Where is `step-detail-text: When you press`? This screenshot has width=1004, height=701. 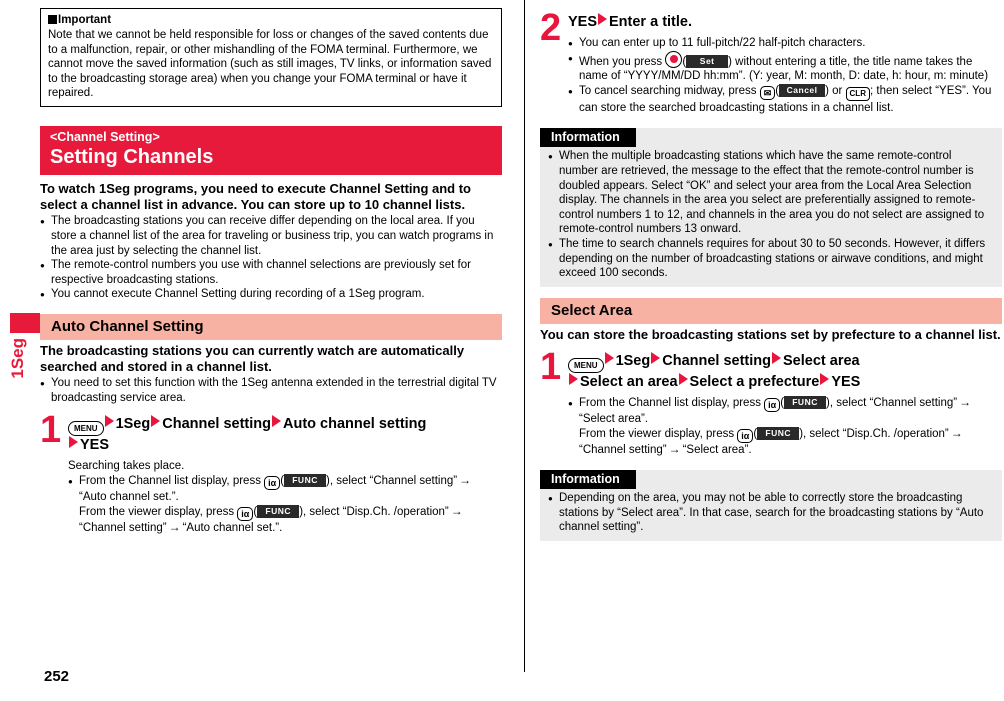
step-detail-text: When you press is located at coordinates (621, 61).